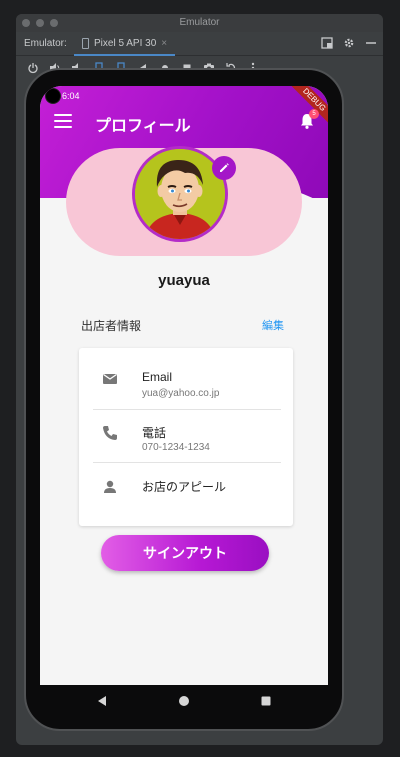 The height and width of the screenshot is (757, 400). I want to click on info-label: 電話, so click(154, 433).